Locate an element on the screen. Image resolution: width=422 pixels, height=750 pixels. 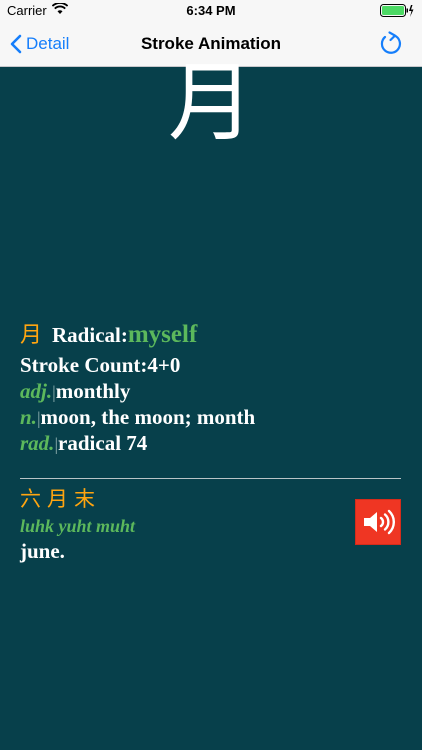
section-divider is located at coordinates (210, 478).